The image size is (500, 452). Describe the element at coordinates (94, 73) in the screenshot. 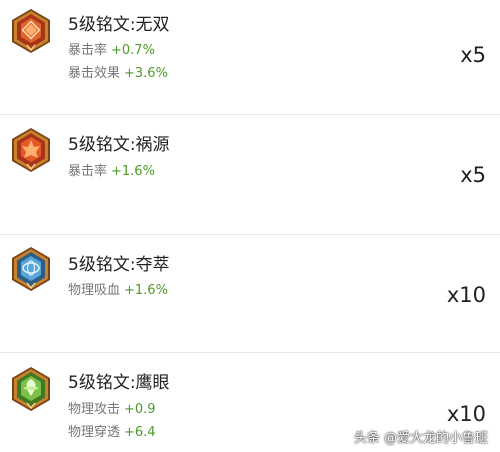

I see `stat-name: 暴击效果` at that location.